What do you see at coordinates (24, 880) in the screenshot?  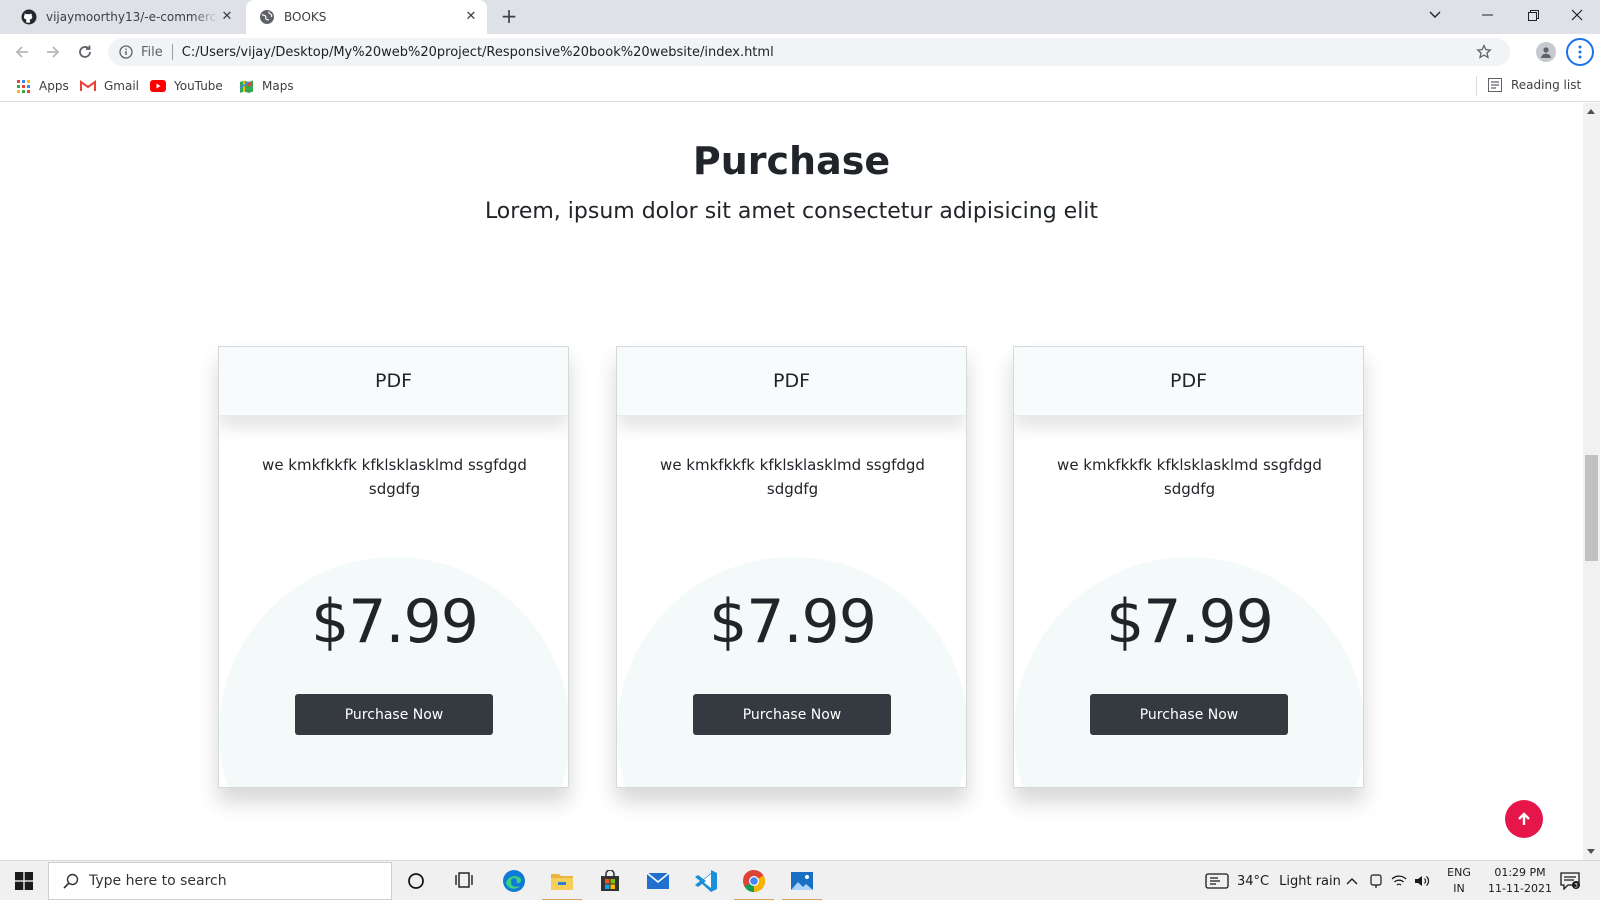 I see `windows-start-icon` at bounding box center [24, 880].